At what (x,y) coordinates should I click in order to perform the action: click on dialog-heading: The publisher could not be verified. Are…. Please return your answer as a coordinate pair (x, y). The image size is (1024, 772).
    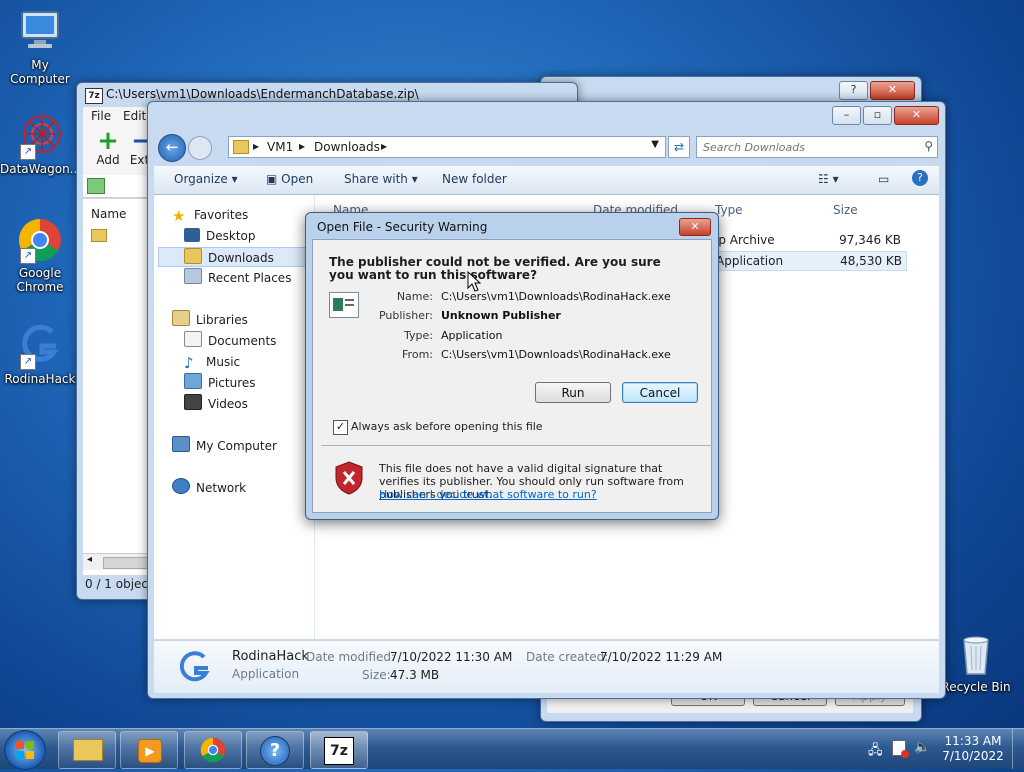
    Looking at the image, I should click on (495, 268).